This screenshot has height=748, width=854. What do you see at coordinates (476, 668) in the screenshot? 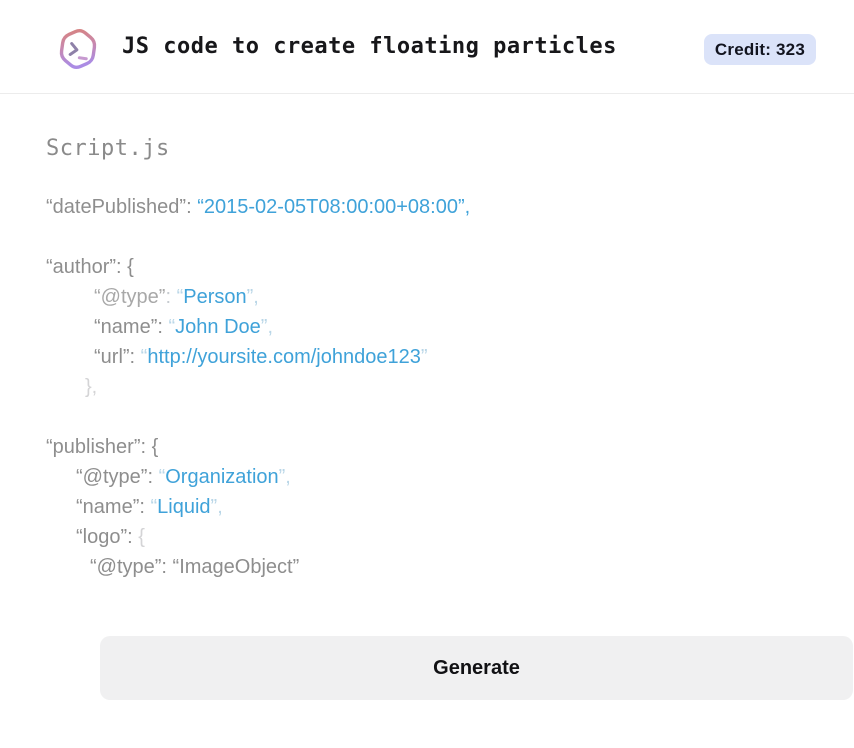
I see `generate-button: Generate` at bounding box center [476, 668].